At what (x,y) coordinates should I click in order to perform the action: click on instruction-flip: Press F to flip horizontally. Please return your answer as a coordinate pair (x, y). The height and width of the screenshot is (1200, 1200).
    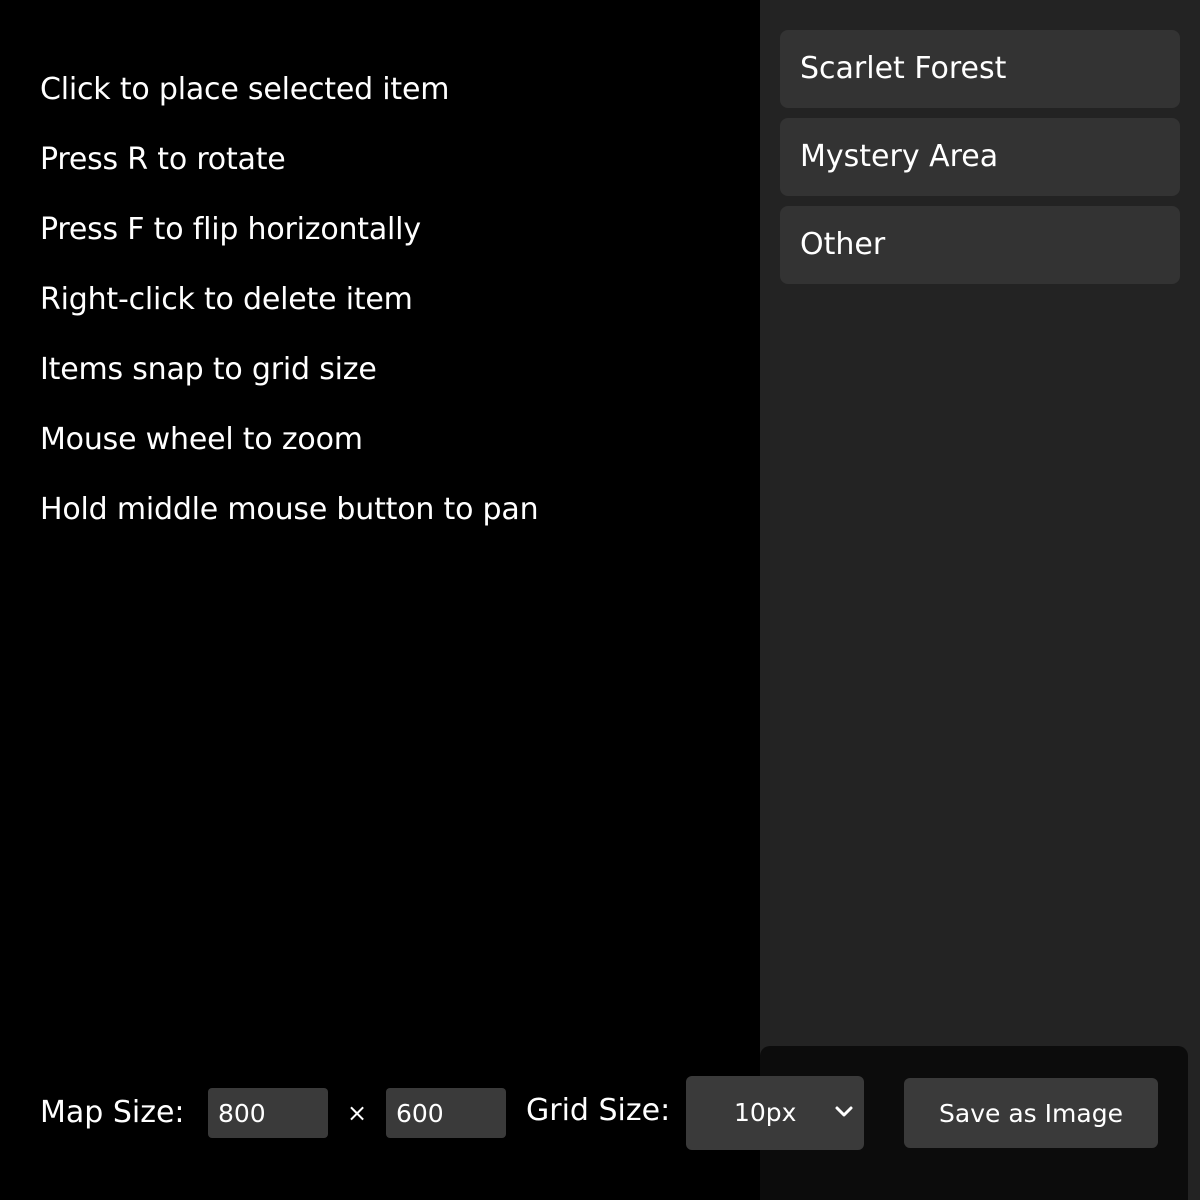
    Looking at the image, I should click on (230, 229).